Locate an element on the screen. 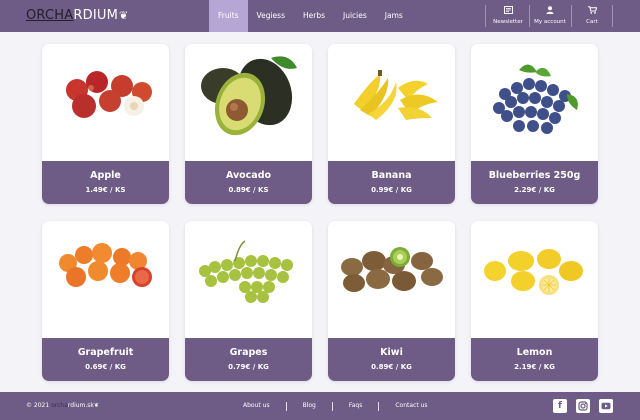  product-info: Avocado 0.89€ / KS is located at coordinates (248, 182).